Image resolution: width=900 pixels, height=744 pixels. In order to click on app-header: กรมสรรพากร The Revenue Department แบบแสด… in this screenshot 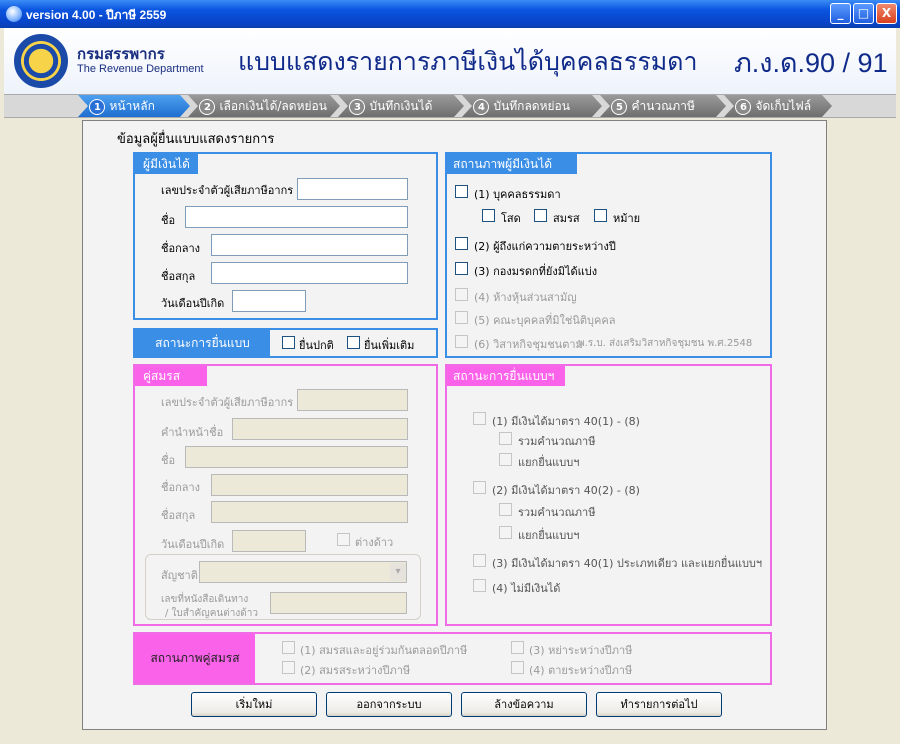, I will do `click(450, 61)`.